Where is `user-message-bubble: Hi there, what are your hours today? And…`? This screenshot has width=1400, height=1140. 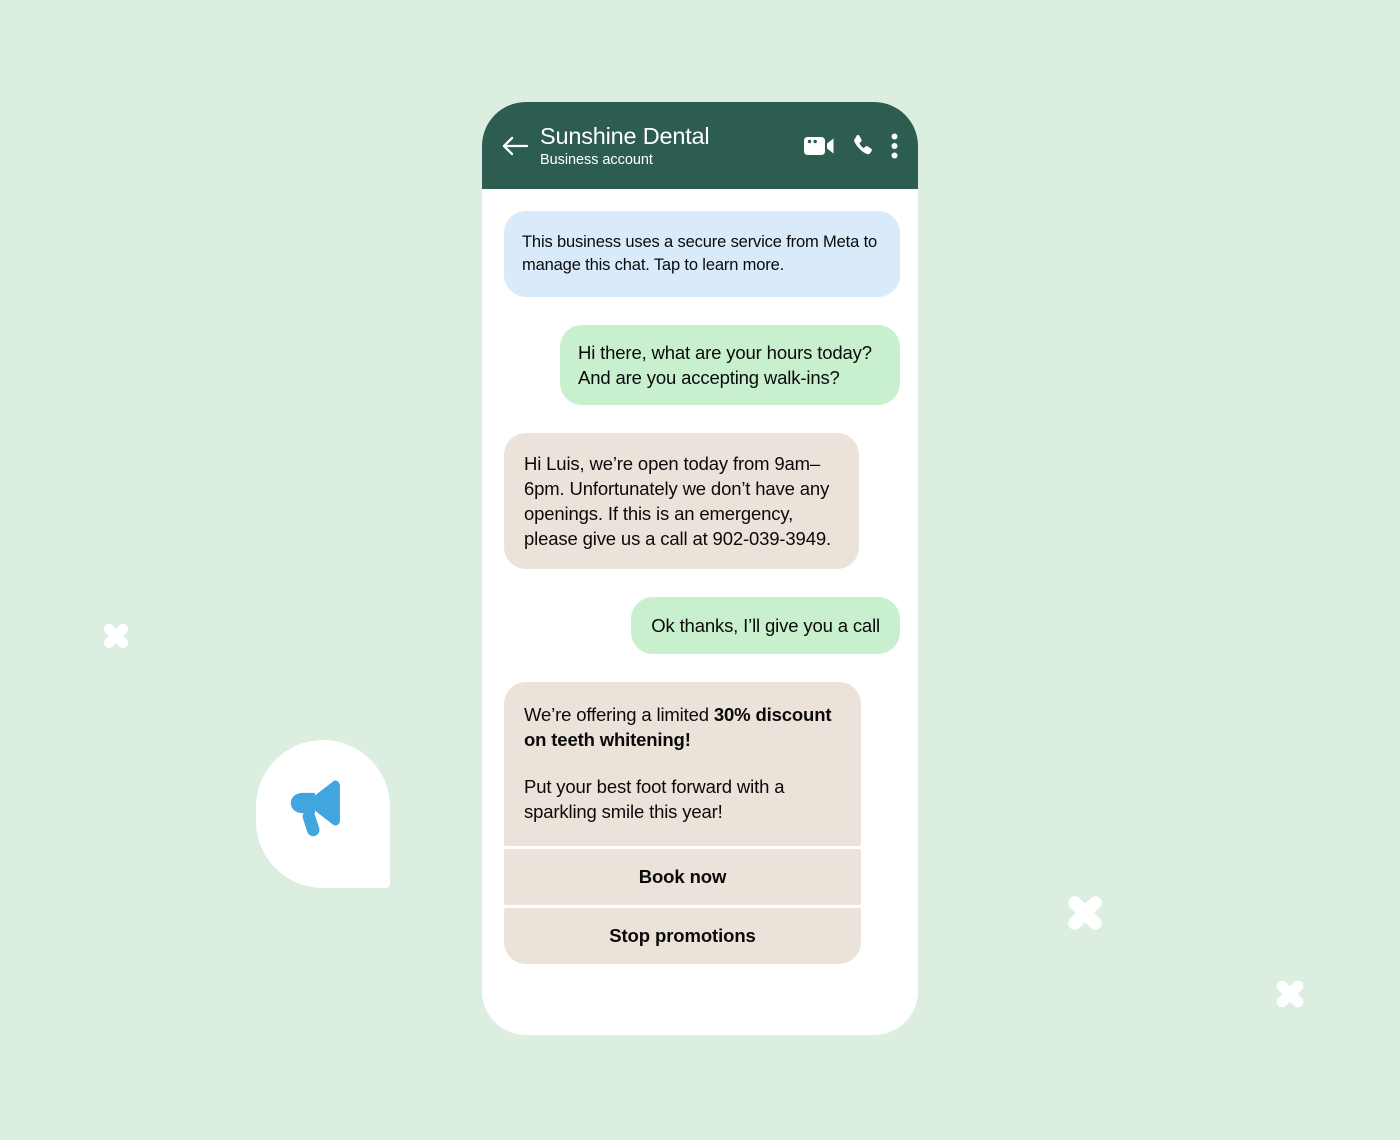
user-message-bubble: Hi there, what are your hours today? And… is located at coordinates (730, 365).